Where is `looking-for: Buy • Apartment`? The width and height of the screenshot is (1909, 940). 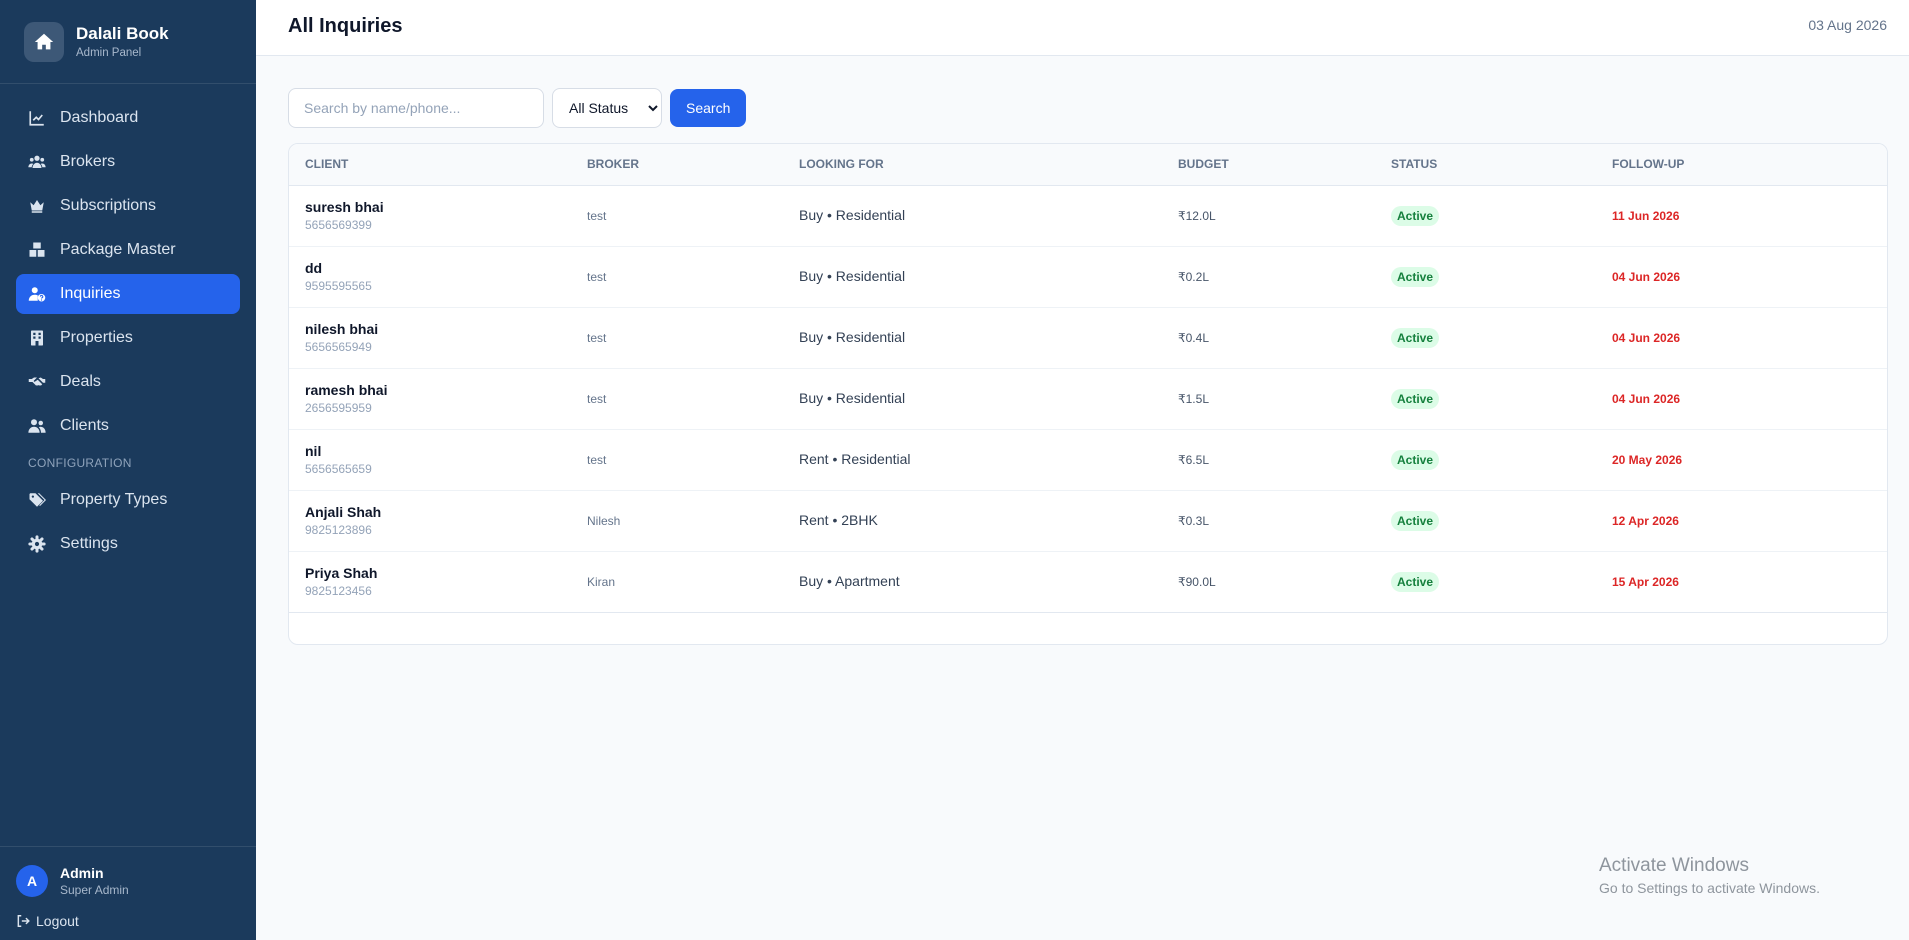 looking-for: Buy • Apartment is located at coordinates (849, 580).